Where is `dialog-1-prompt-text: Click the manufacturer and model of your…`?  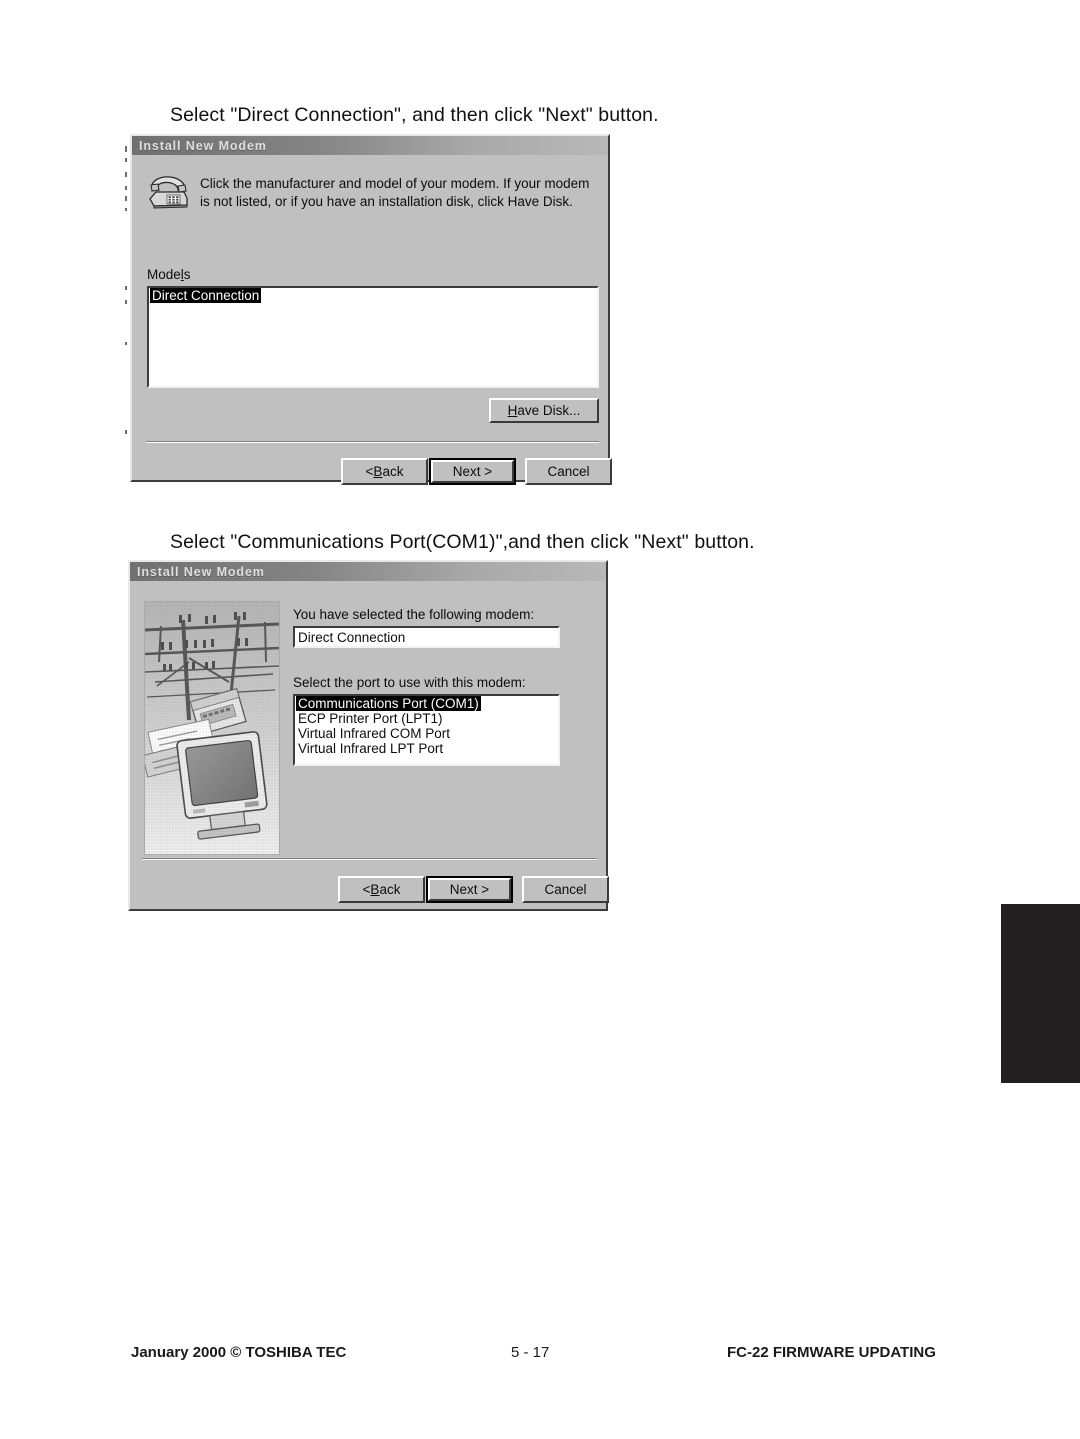 dialog-1-prompt-text: Click the manufacturer and model of your… is located at coordinates (395, 192).